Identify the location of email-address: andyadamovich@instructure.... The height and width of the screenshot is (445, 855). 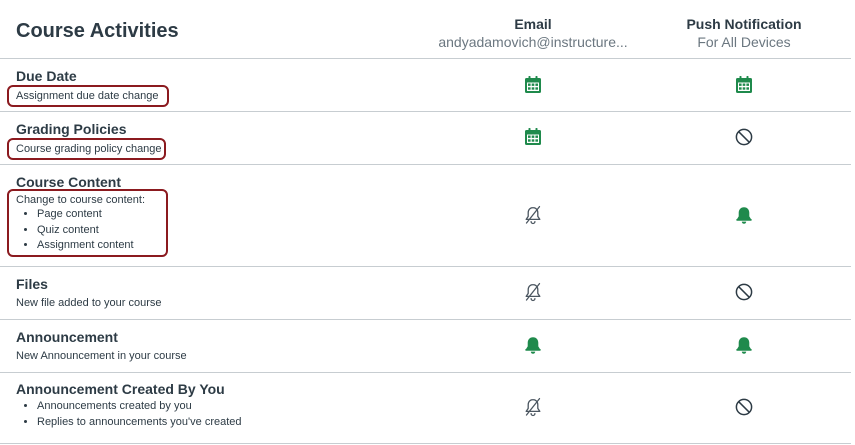
(533, 42).